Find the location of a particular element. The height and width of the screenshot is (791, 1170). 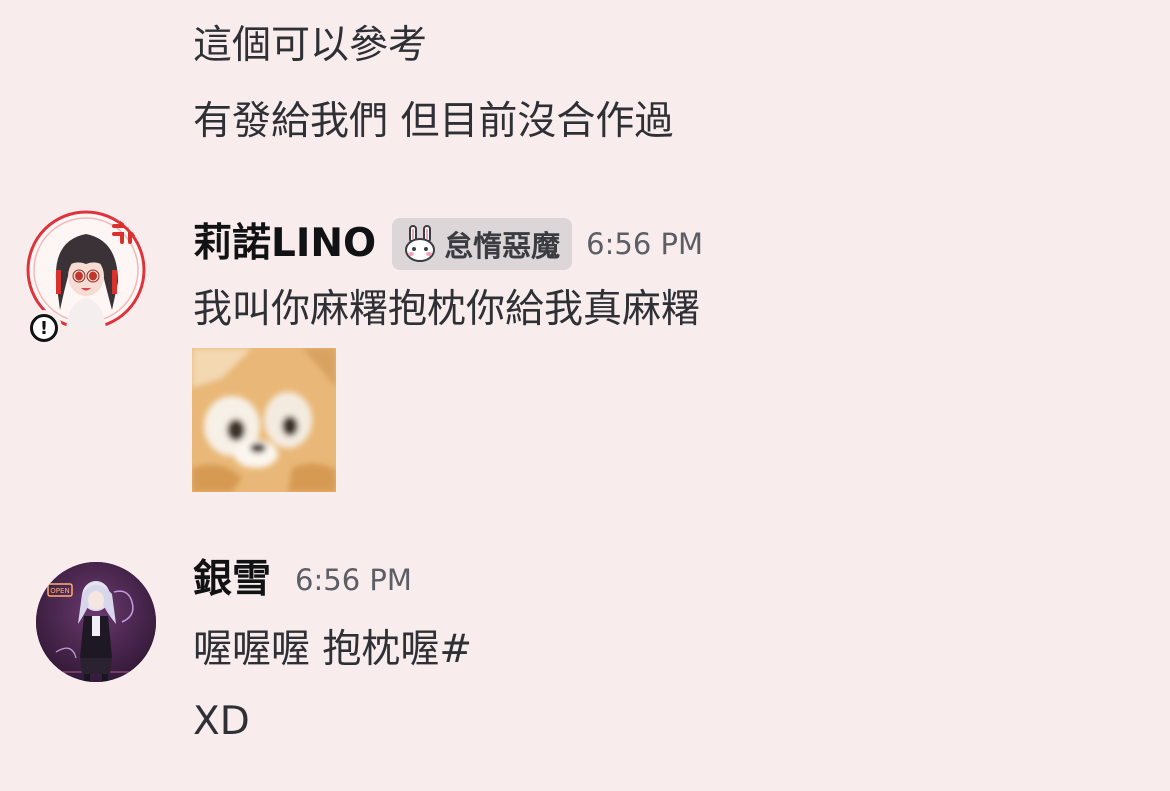

exclamation-icon: ! is located at coordinates (44, 328).